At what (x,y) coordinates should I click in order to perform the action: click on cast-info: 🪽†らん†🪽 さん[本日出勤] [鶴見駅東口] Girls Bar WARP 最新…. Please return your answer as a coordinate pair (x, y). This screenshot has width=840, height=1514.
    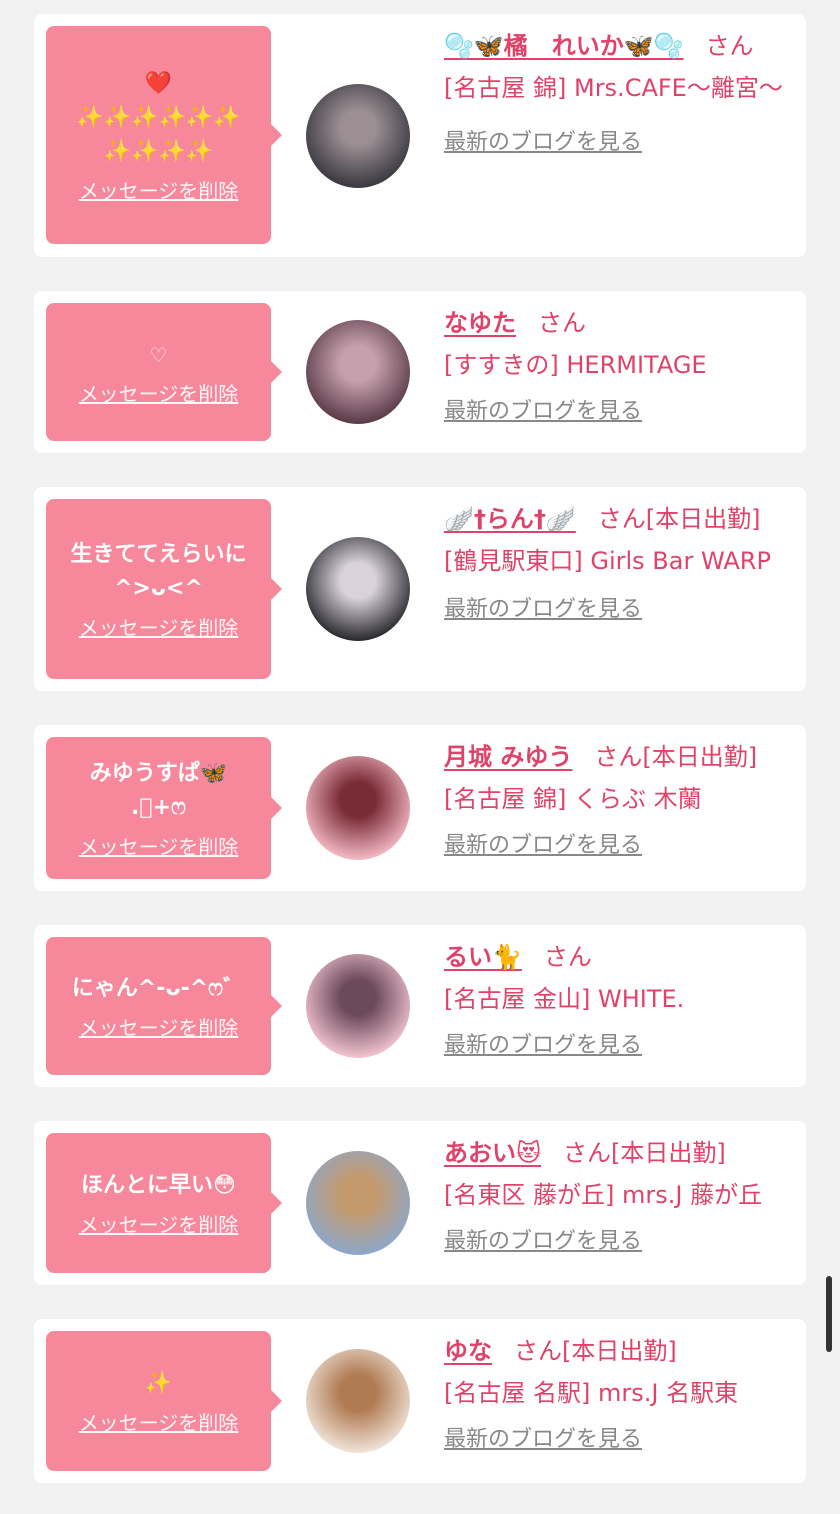
    Looking at the image, I should click on (620, 560).